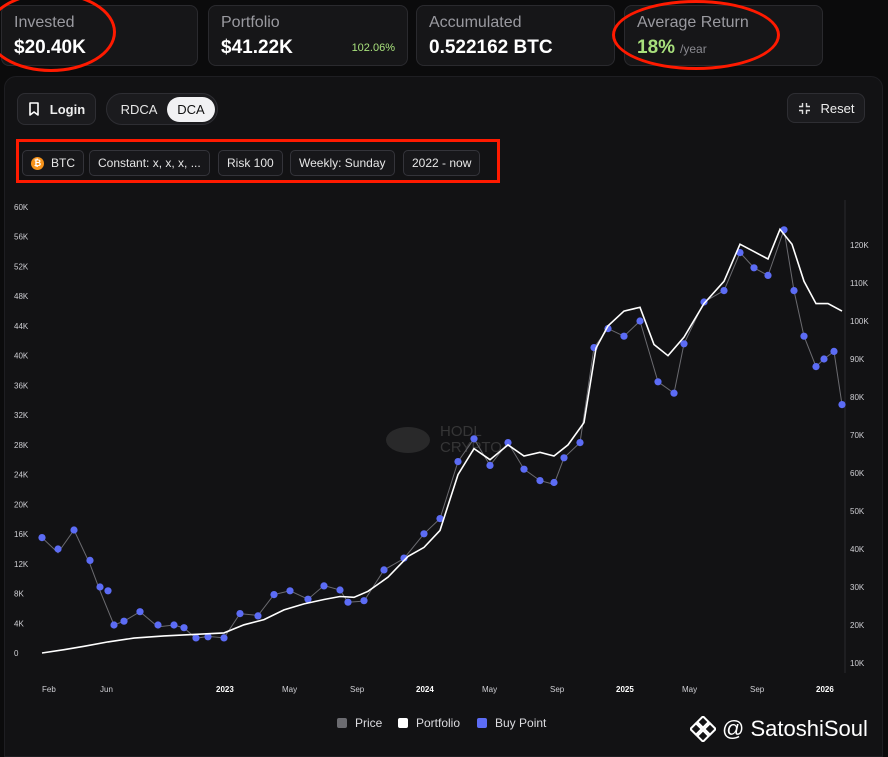  What do you see at coordinates (225, 689) in the screenshot?
I see `x-tick-label: 2023` at bounding box center [225, 689].